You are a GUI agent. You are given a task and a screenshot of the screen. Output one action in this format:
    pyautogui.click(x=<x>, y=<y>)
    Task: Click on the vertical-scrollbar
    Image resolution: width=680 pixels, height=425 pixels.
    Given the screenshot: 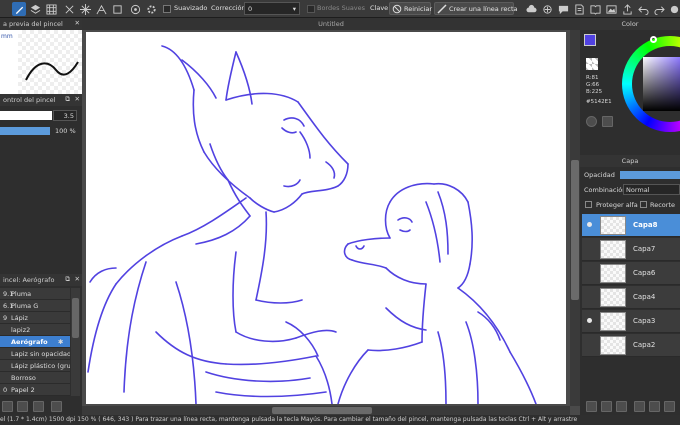 What is the action you would take?
    pyautogui.click(x=575, y=218)
    